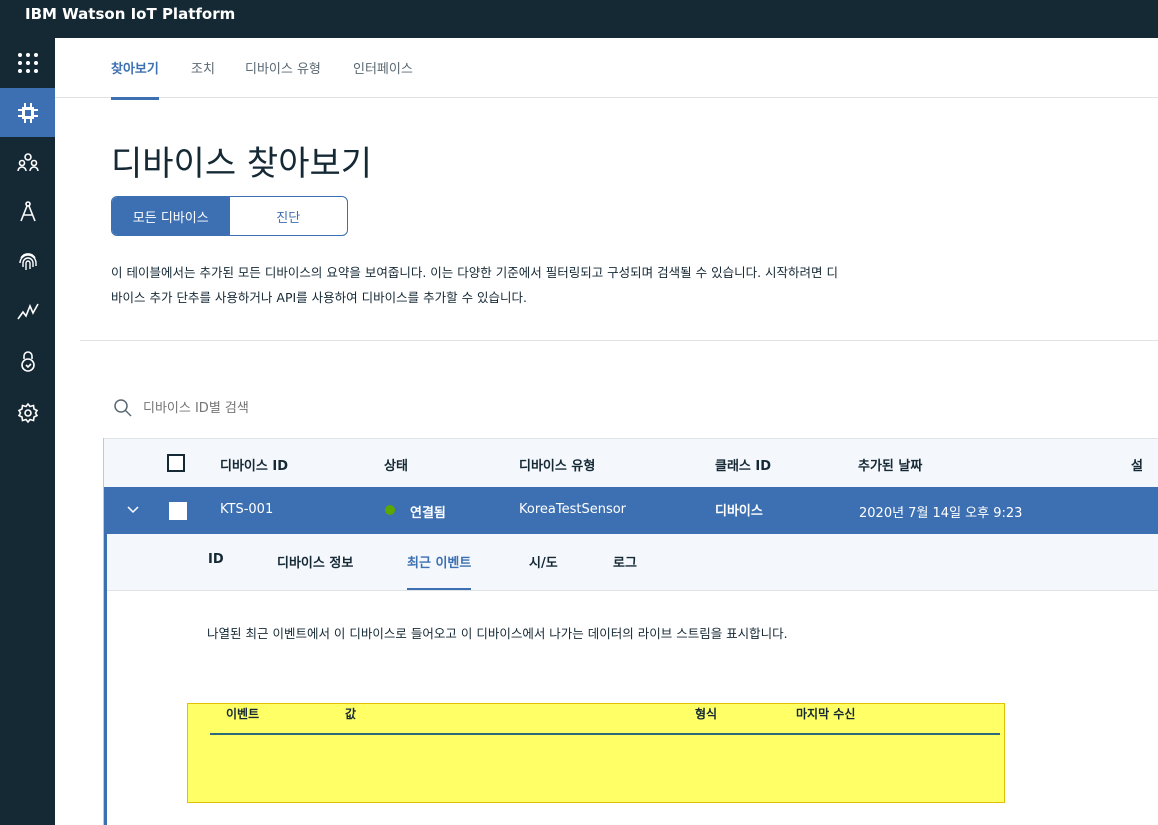  What do you see at coordinates (396, 464) in the screenshot?
I see `col-status: 상태` at bounding box center [396, 464].